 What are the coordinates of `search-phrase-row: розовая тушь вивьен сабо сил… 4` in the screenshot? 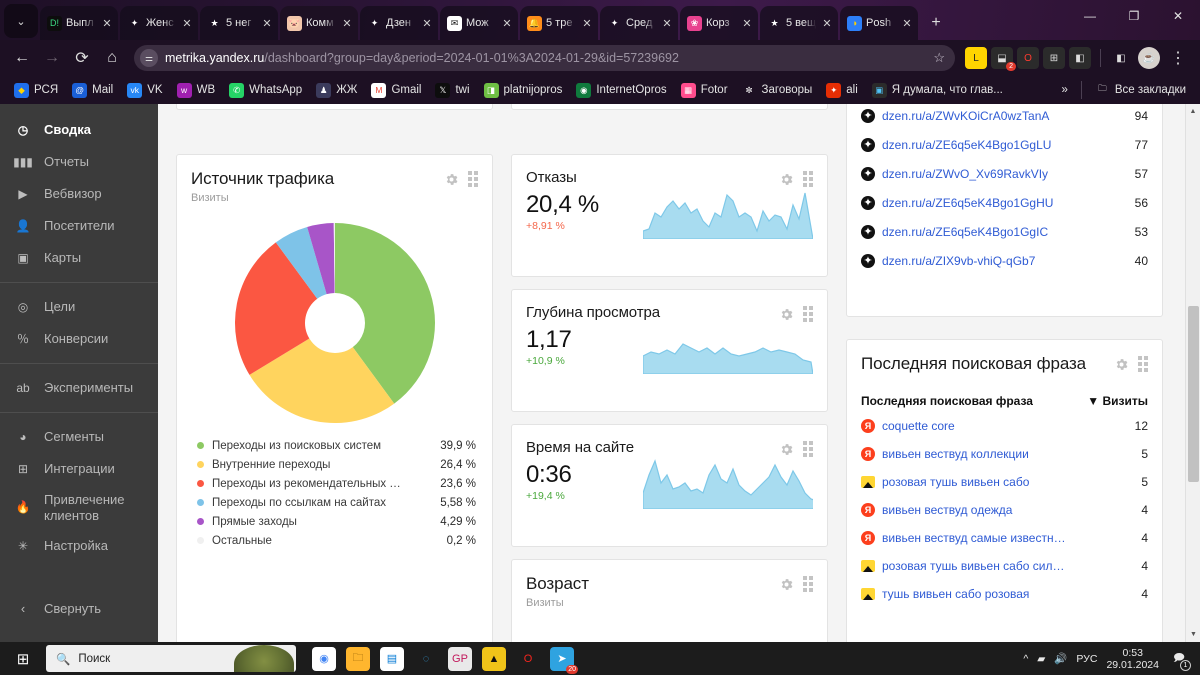 It's located at (1004, 566).